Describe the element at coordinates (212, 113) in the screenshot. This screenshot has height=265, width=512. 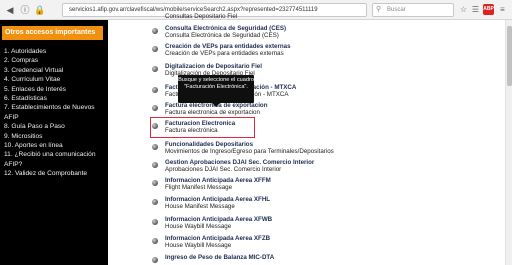
I see `service-subtitle: Factura electronica de exportacion` at that location.